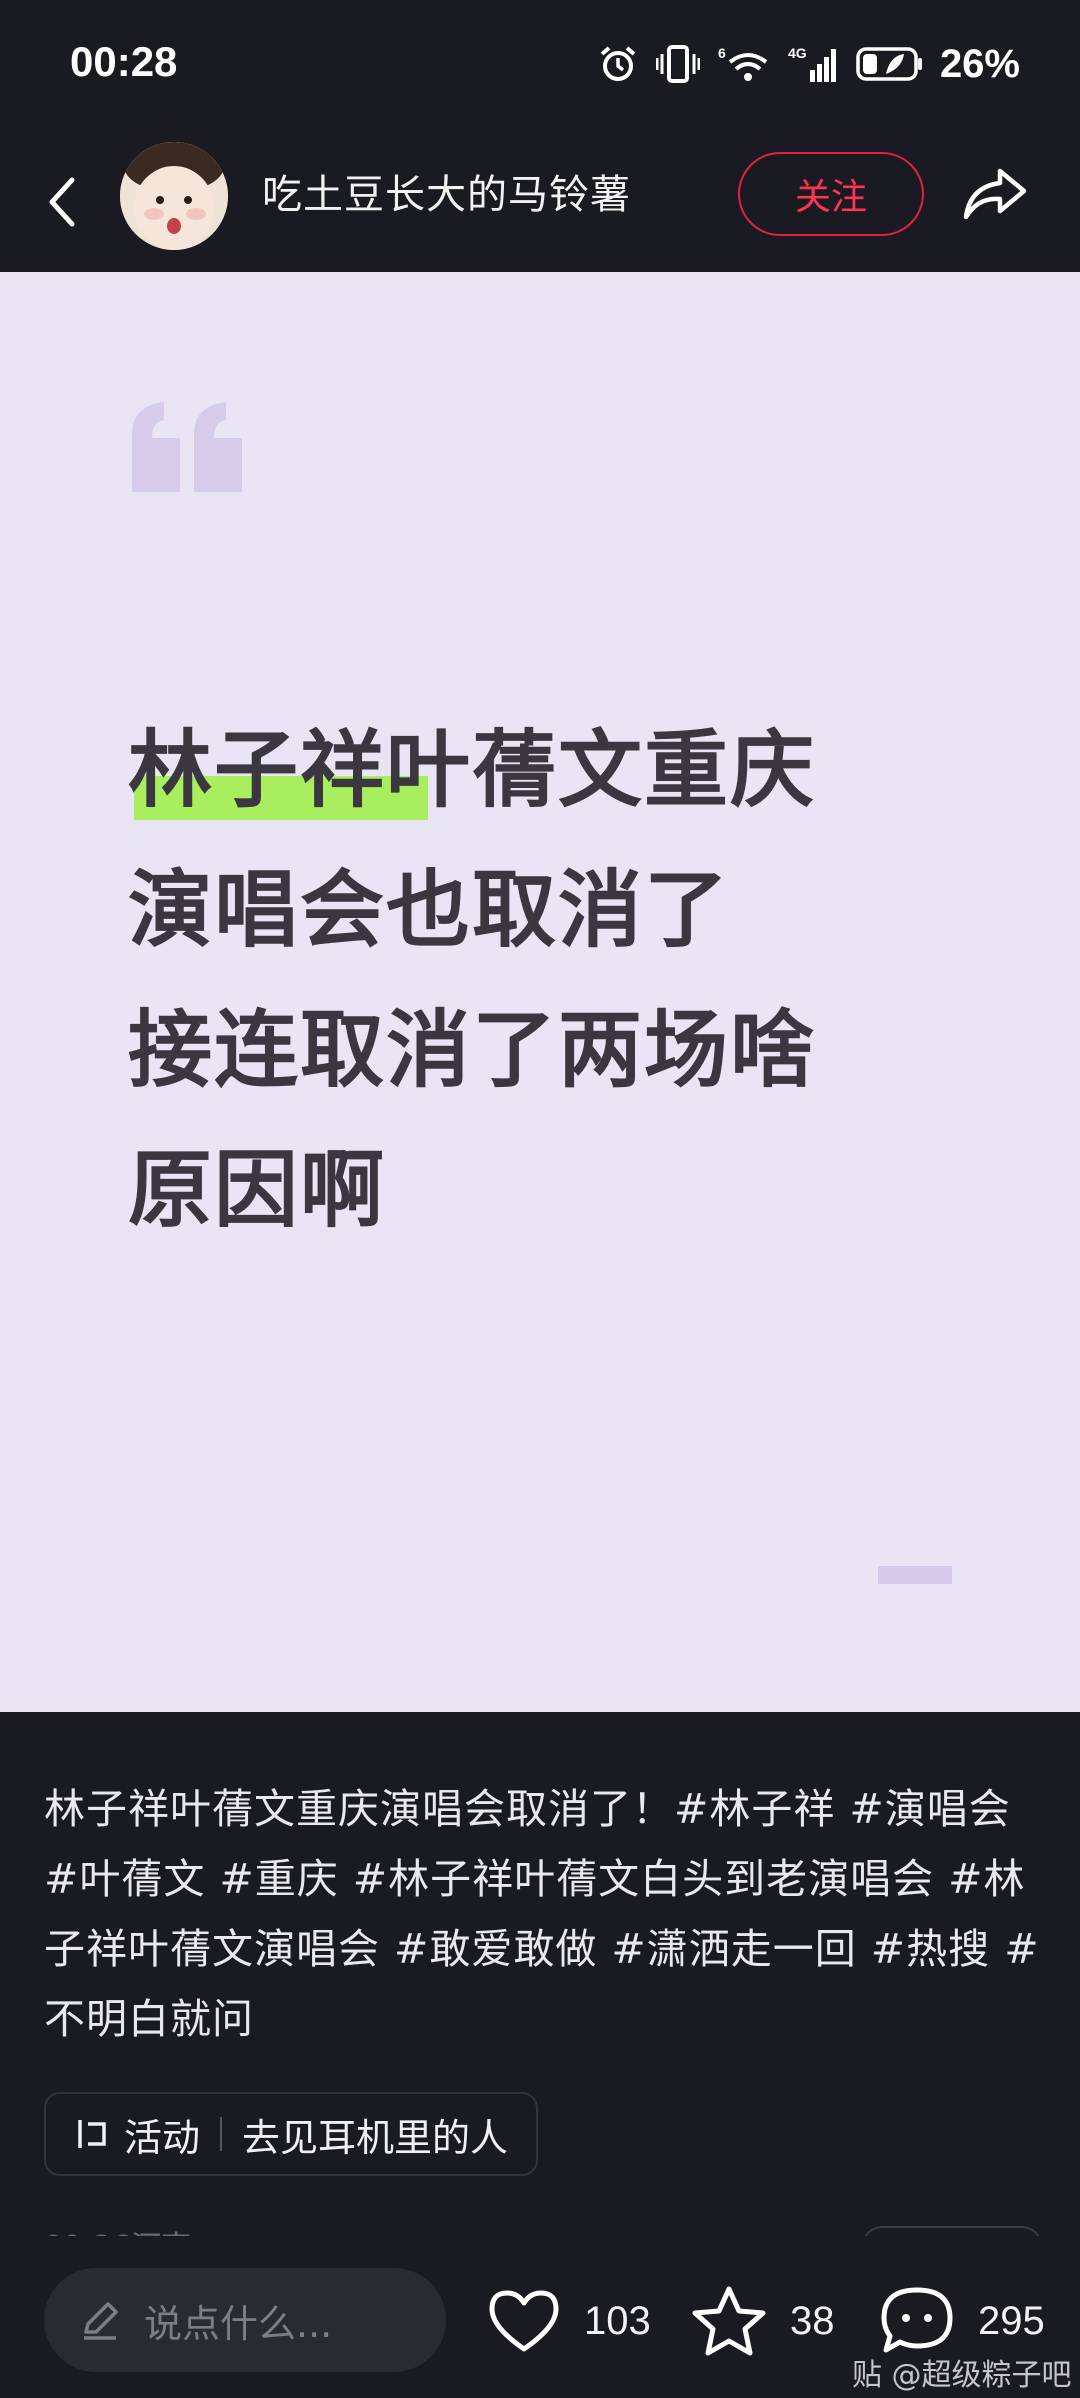 The image size is (1080, 2398). What do you see at coordinates (429, 910) in the screenshot?
I see `headline-line: 演唱会也取消了` at bounding box center [429, 910].